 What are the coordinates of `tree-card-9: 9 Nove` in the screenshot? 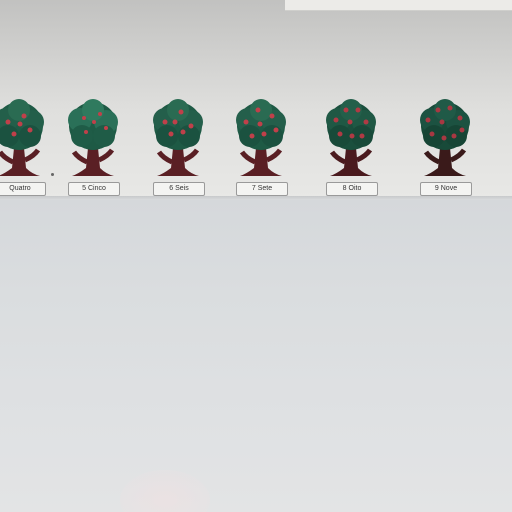 It's located at (445, 148).